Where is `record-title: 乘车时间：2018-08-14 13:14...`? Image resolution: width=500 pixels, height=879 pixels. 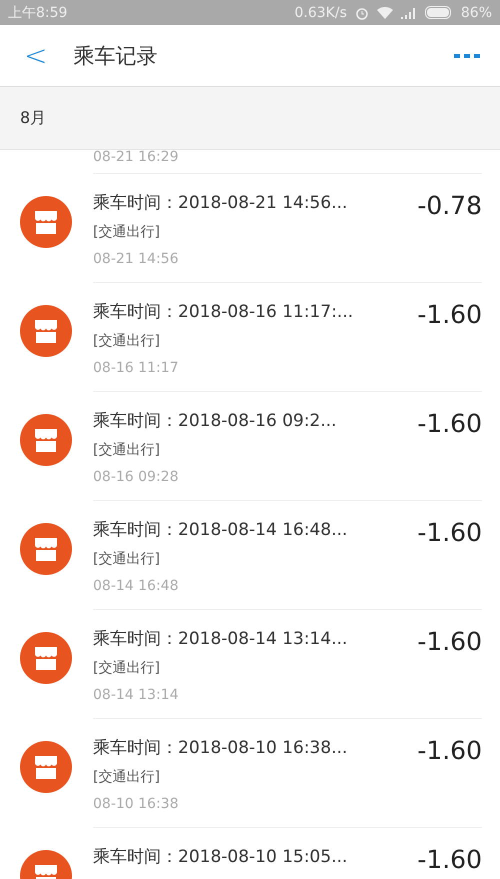
record-title: 乘车时间：2018-08-14 13:14... is located at coordinates (220, 639).